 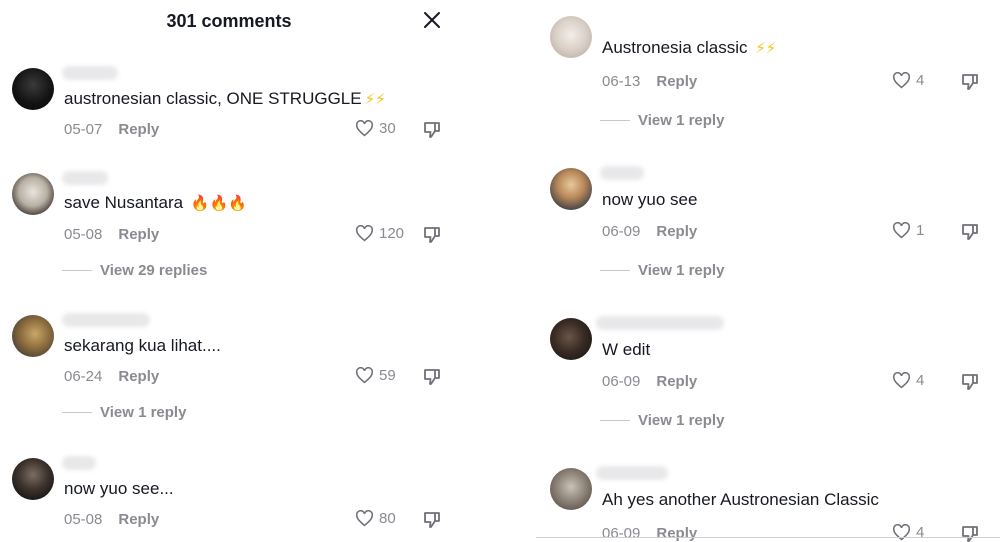 What do you see at coordinates (134, 270) in the screenshot?
I see `view-replies-button: View 29 replies` at bounding box center [134, 270].